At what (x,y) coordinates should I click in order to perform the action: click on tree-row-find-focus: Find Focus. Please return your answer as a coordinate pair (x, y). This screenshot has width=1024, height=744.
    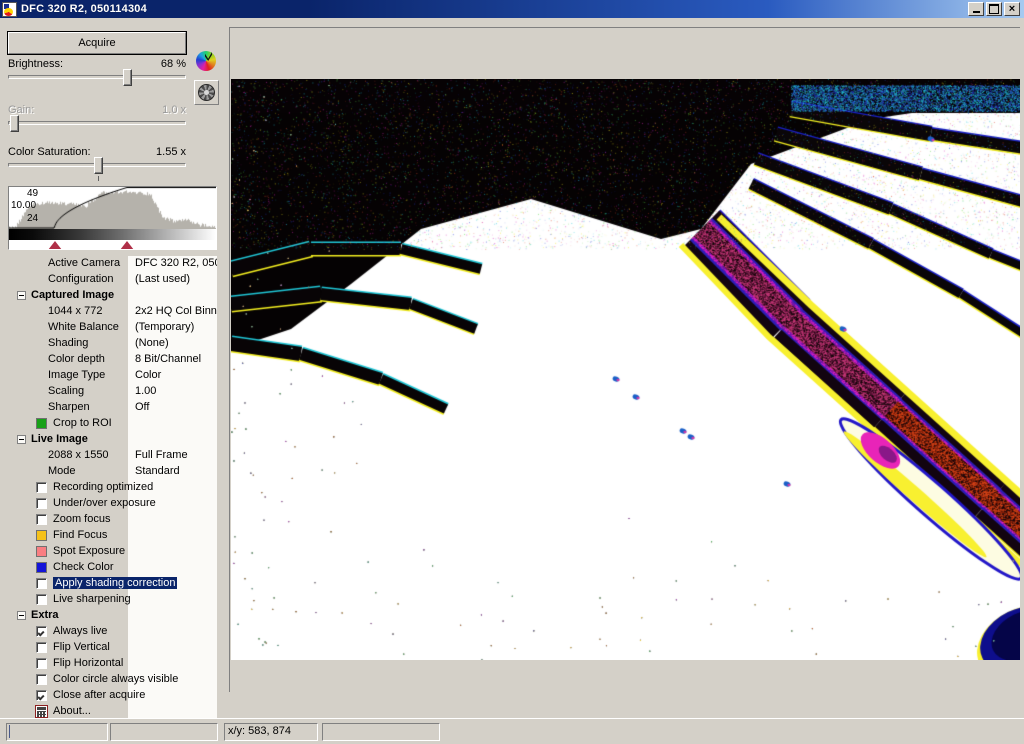
    Looking at the image, I should click on (112, 536).